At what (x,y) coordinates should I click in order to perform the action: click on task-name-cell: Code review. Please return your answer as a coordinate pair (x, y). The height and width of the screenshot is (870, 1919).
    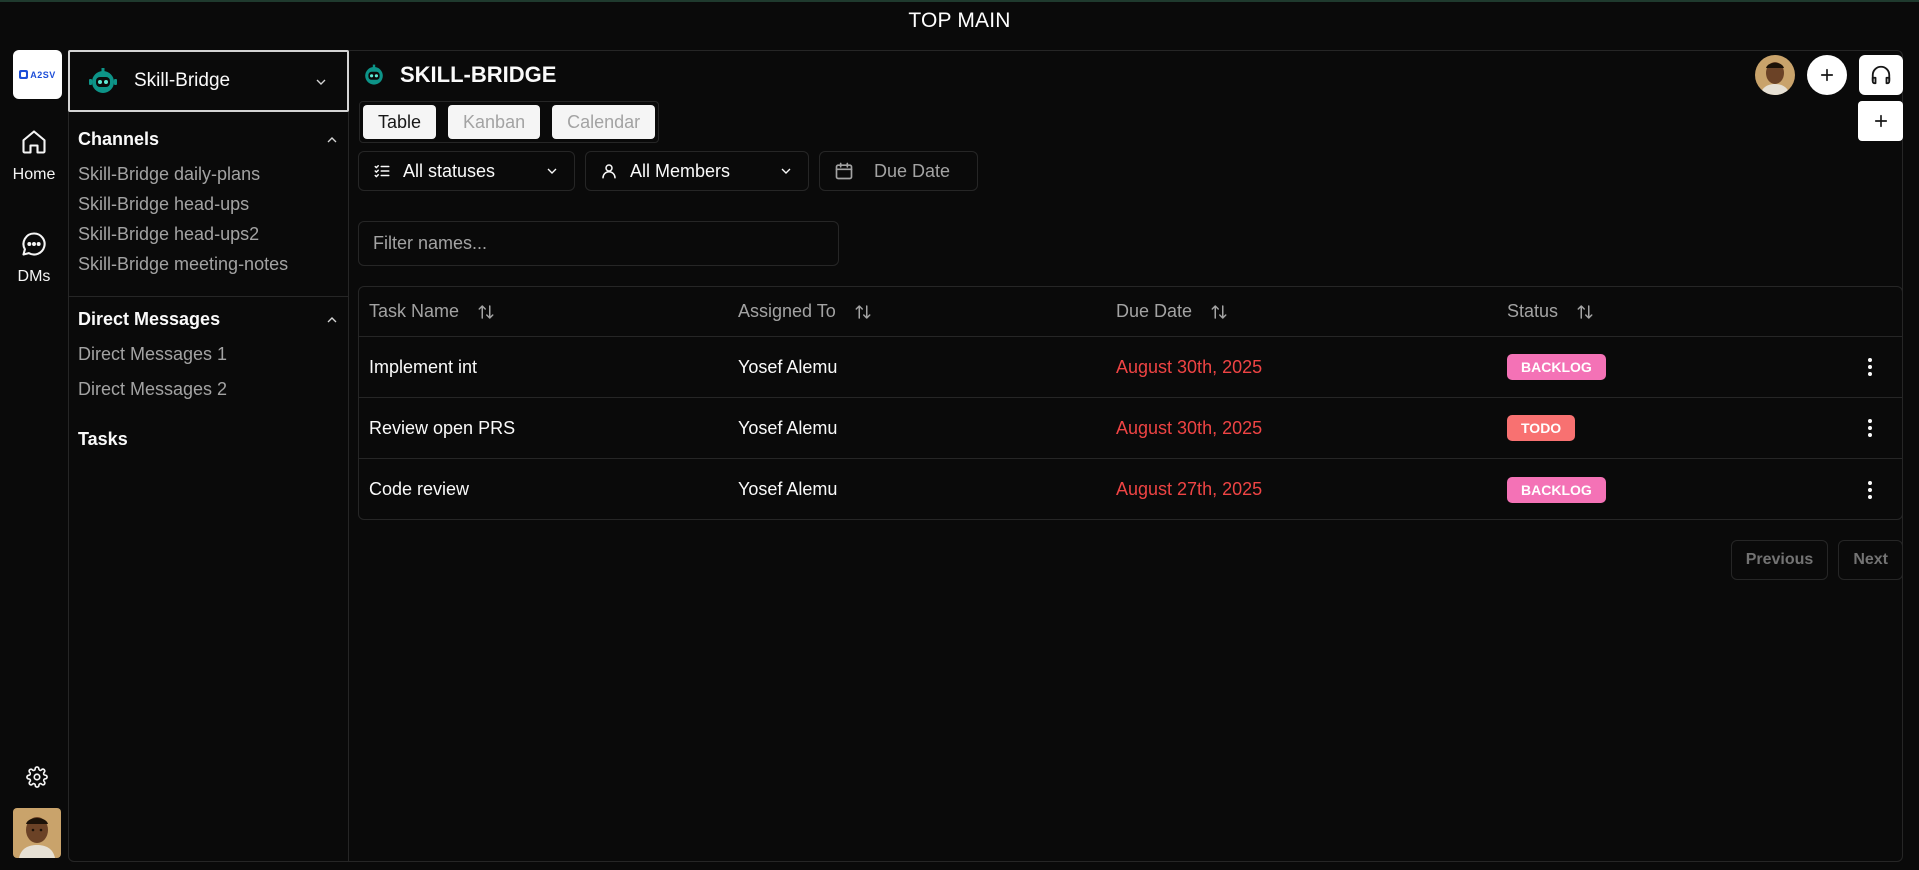
    Looking at the image, I should click on (419, 489).